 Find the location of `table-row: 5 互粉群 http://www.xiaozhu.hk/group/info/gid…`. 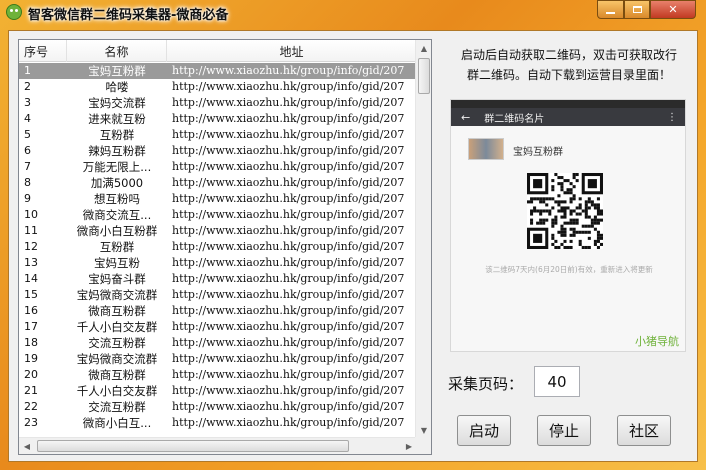

table-row: 5 互粉群 http://www.xiaozhu.hk/group/info/gid… is located at coordinates (218, 135).